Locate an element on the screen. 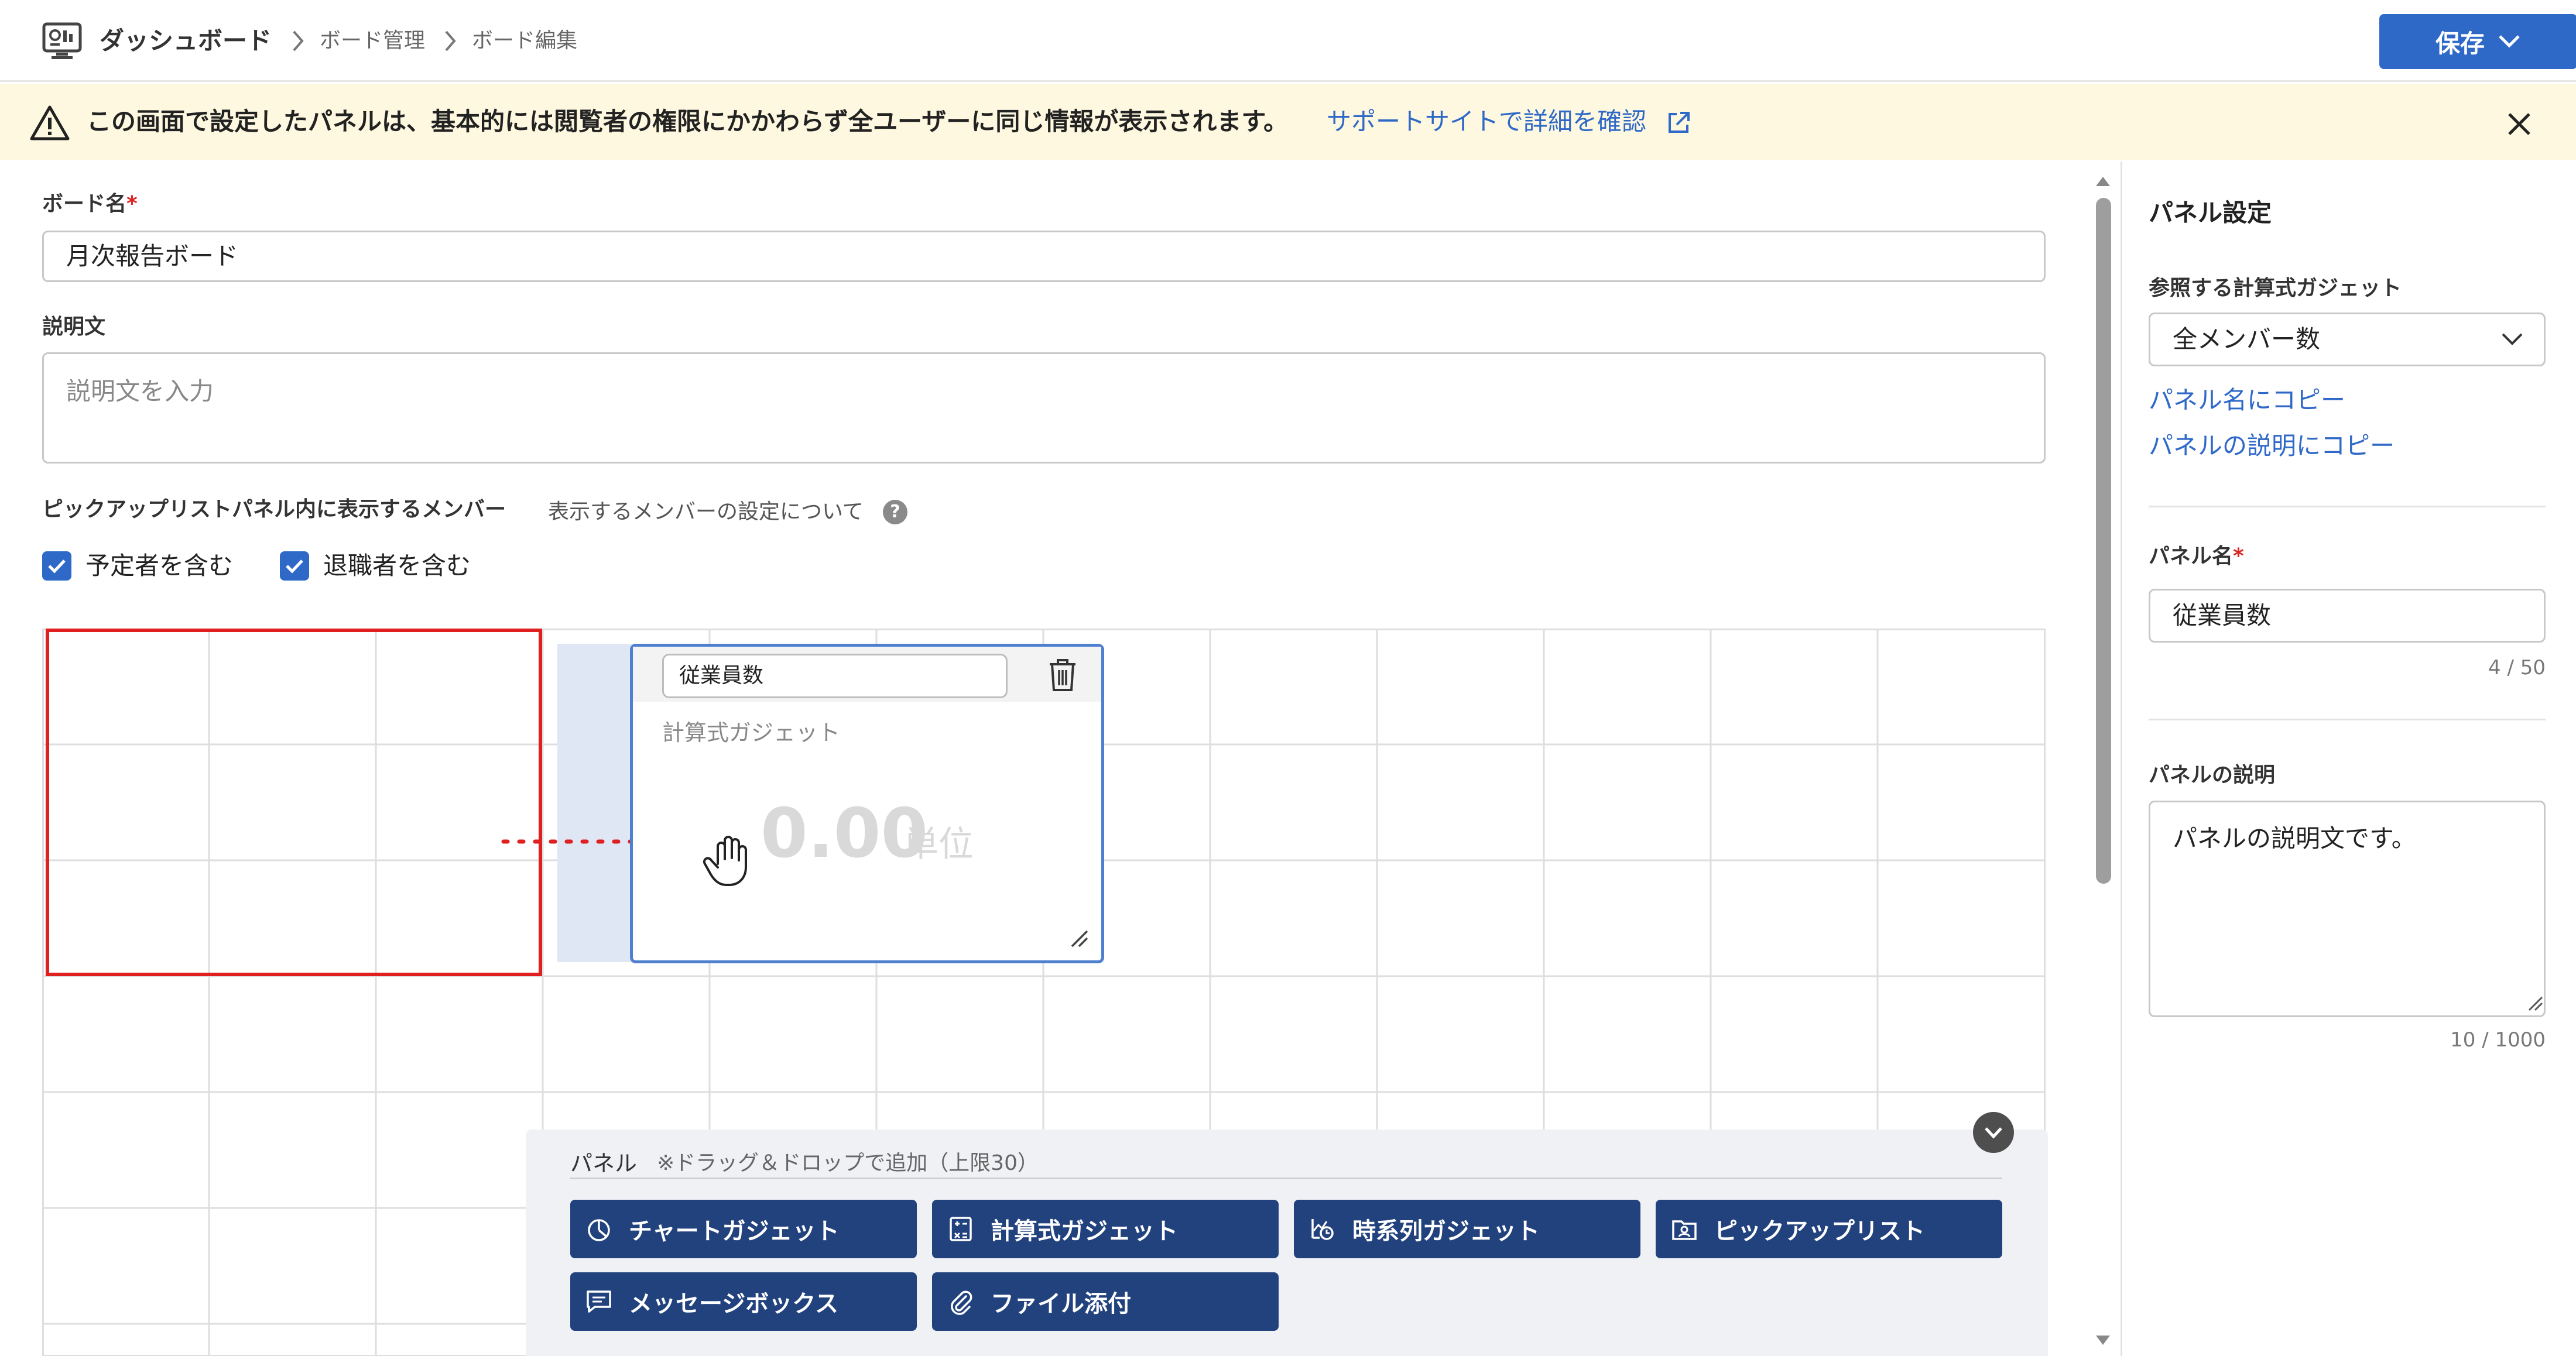  include-scheduled-checkbox is located at coordinates (56, 566).